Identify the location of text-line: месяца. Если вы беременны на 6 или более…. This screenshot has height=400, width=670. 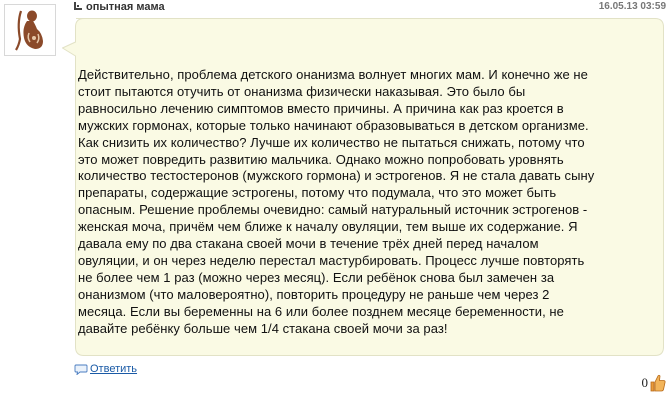
(321, 311).